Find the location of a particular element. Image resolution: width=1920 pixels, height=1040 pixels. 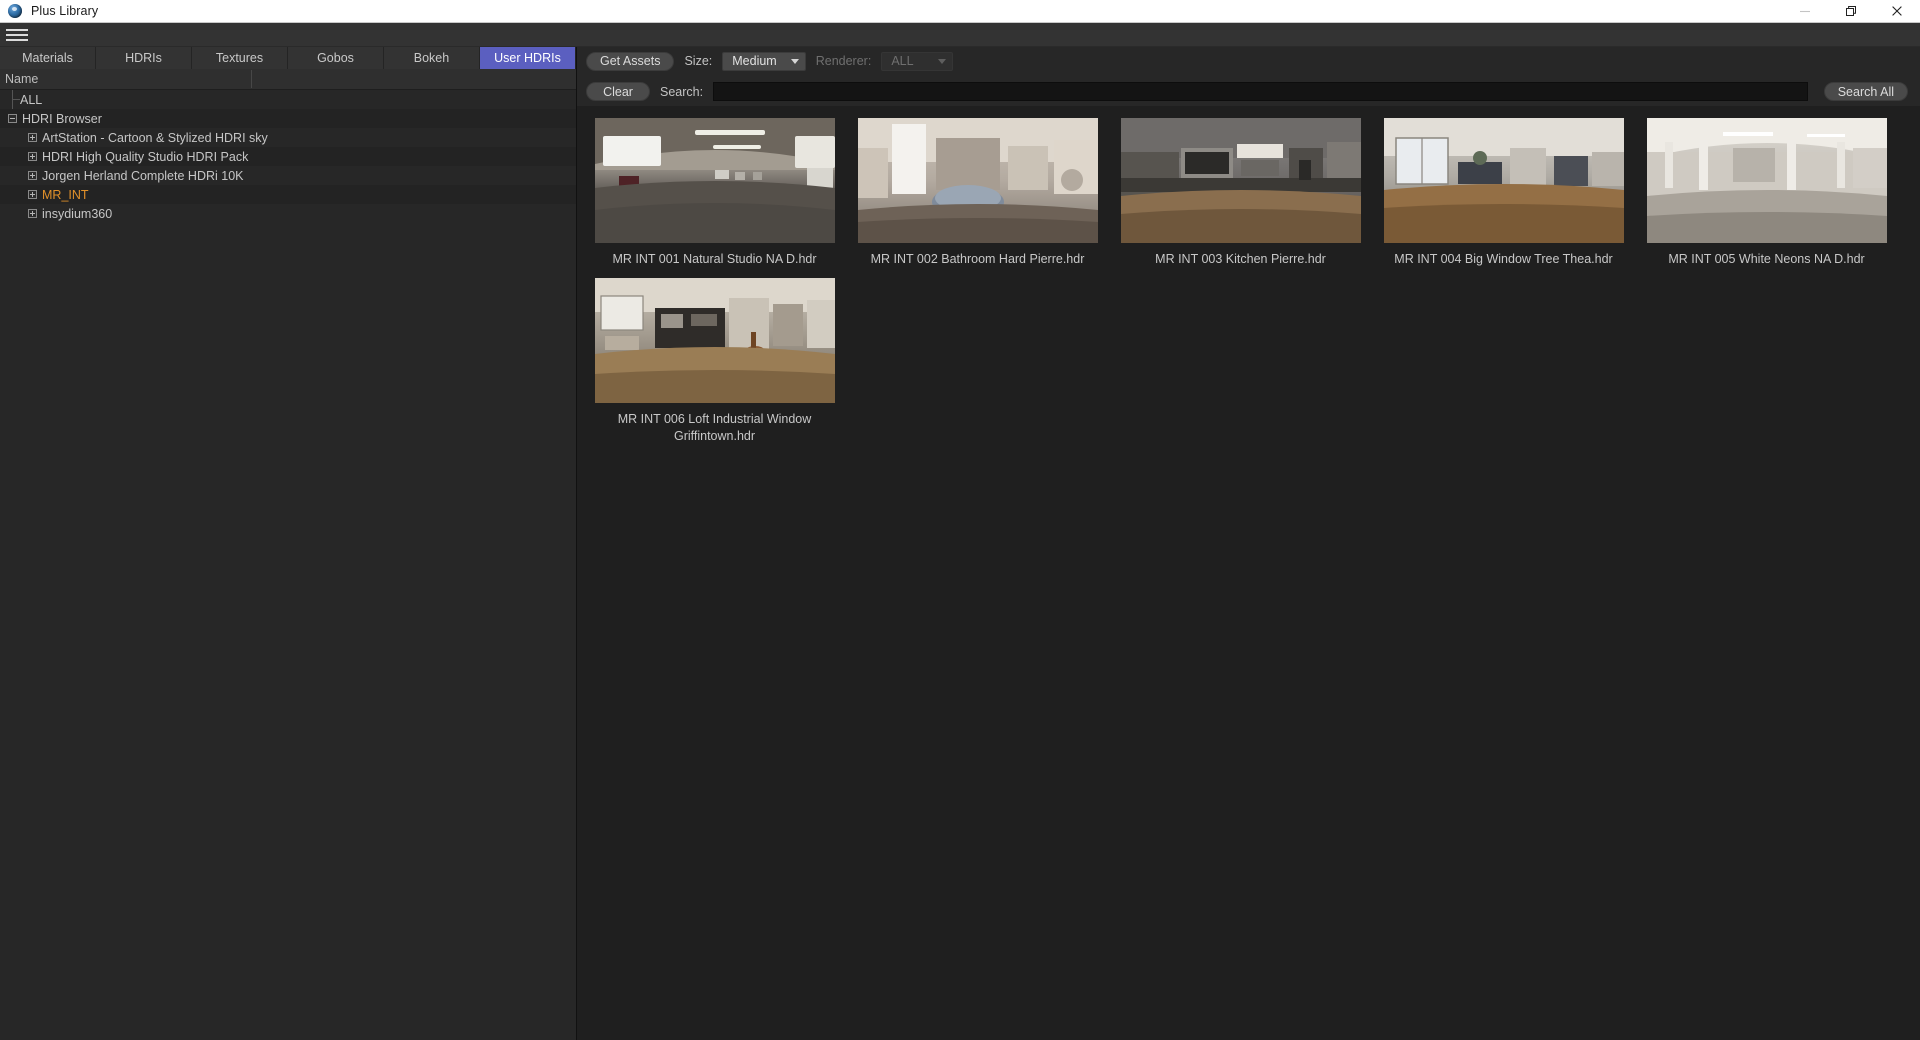

tree-item-insydium360: insydium360 is located at coordinates (288, 213).